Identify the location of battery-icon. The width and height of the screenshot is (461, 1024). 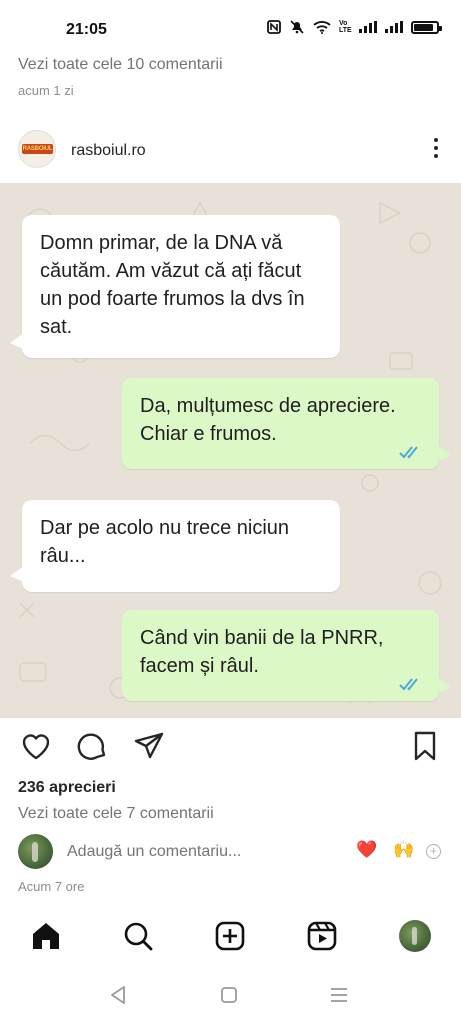
(426, 27).